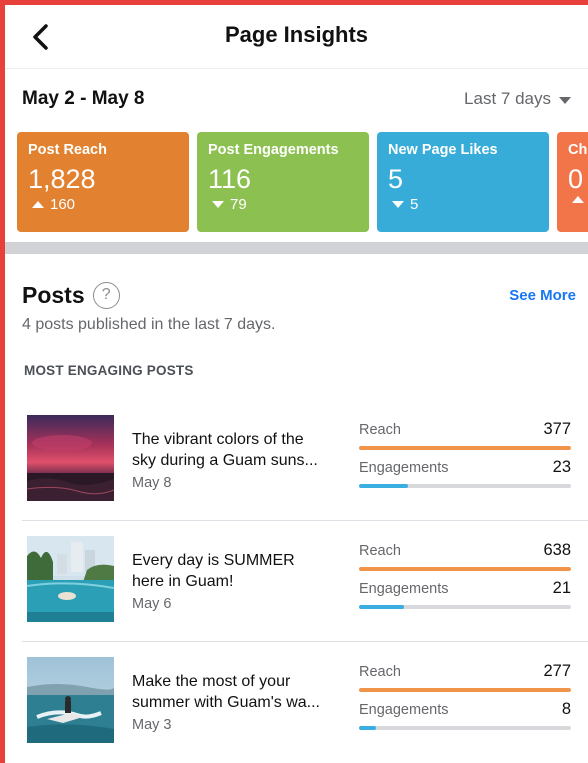  What do you see at coordinates (296, 99) in the screenshot?
I see `date-row: May 2 - May 8 Last 7 days` at bounding box center [296, 99].